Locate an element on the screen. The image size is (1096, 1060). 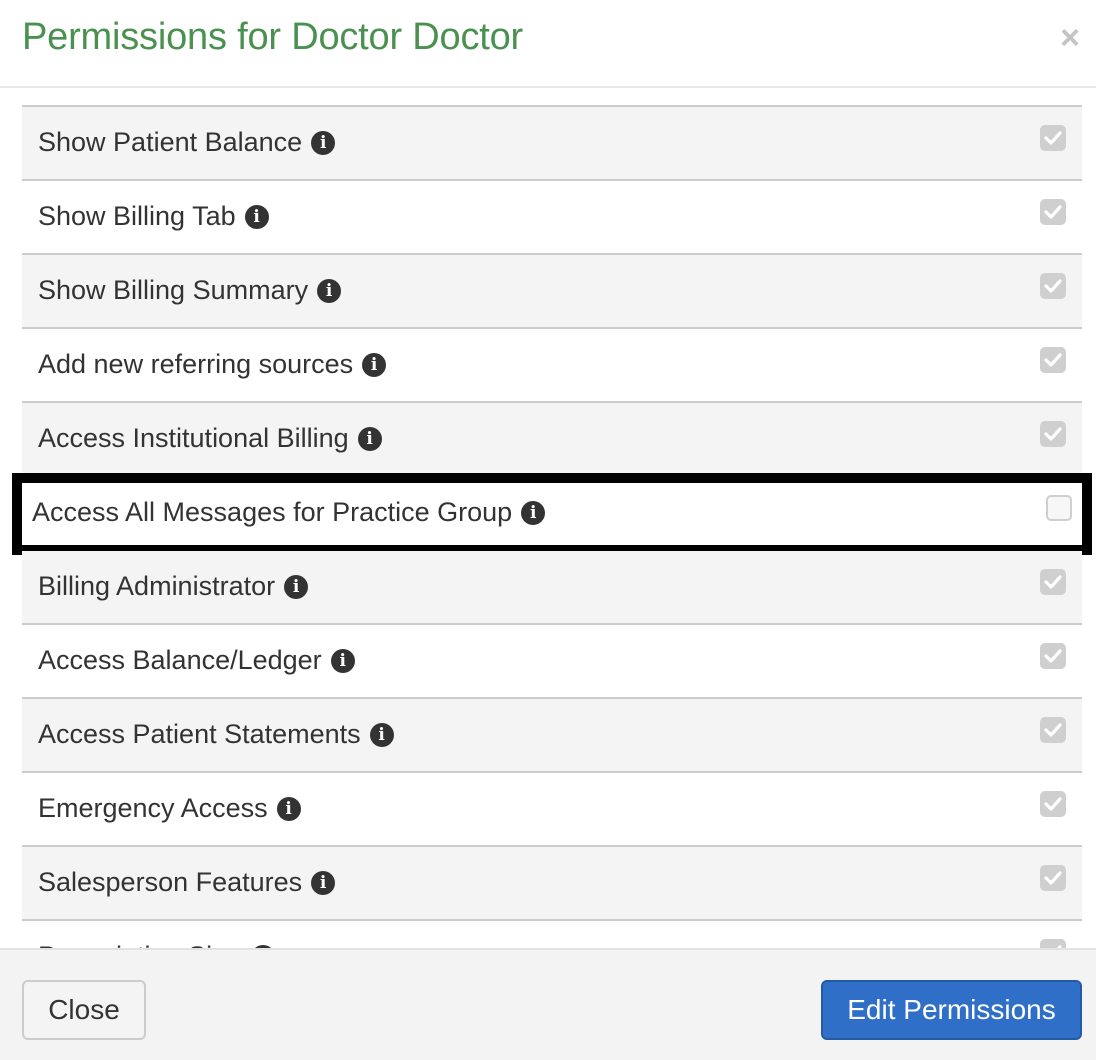
permission-label-wrap: Access Balance/Ledger i is located at coordinates (196, 660).